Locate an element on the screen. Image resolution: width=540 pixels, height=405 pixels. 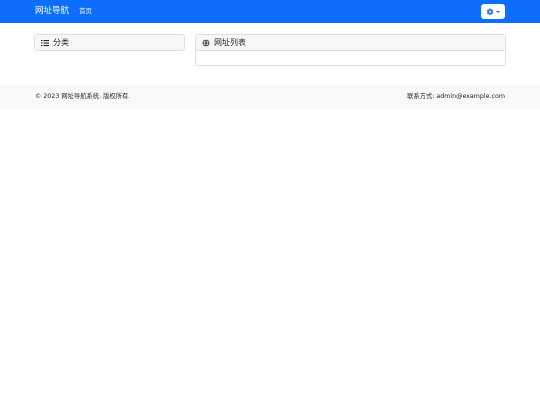
category-card: 分类 is located at coordinates (109, 42).